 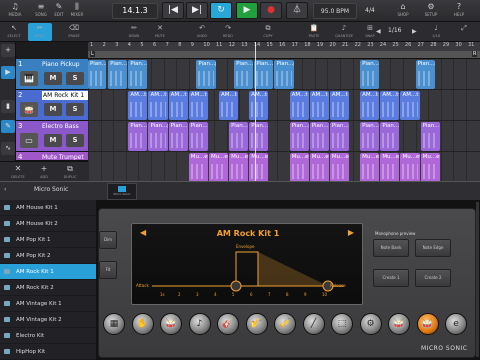 What do you see at coordinates (433, 248) in the screenshot?
I see `right-button-2: Note Edge` at bounding box center [433, 248].